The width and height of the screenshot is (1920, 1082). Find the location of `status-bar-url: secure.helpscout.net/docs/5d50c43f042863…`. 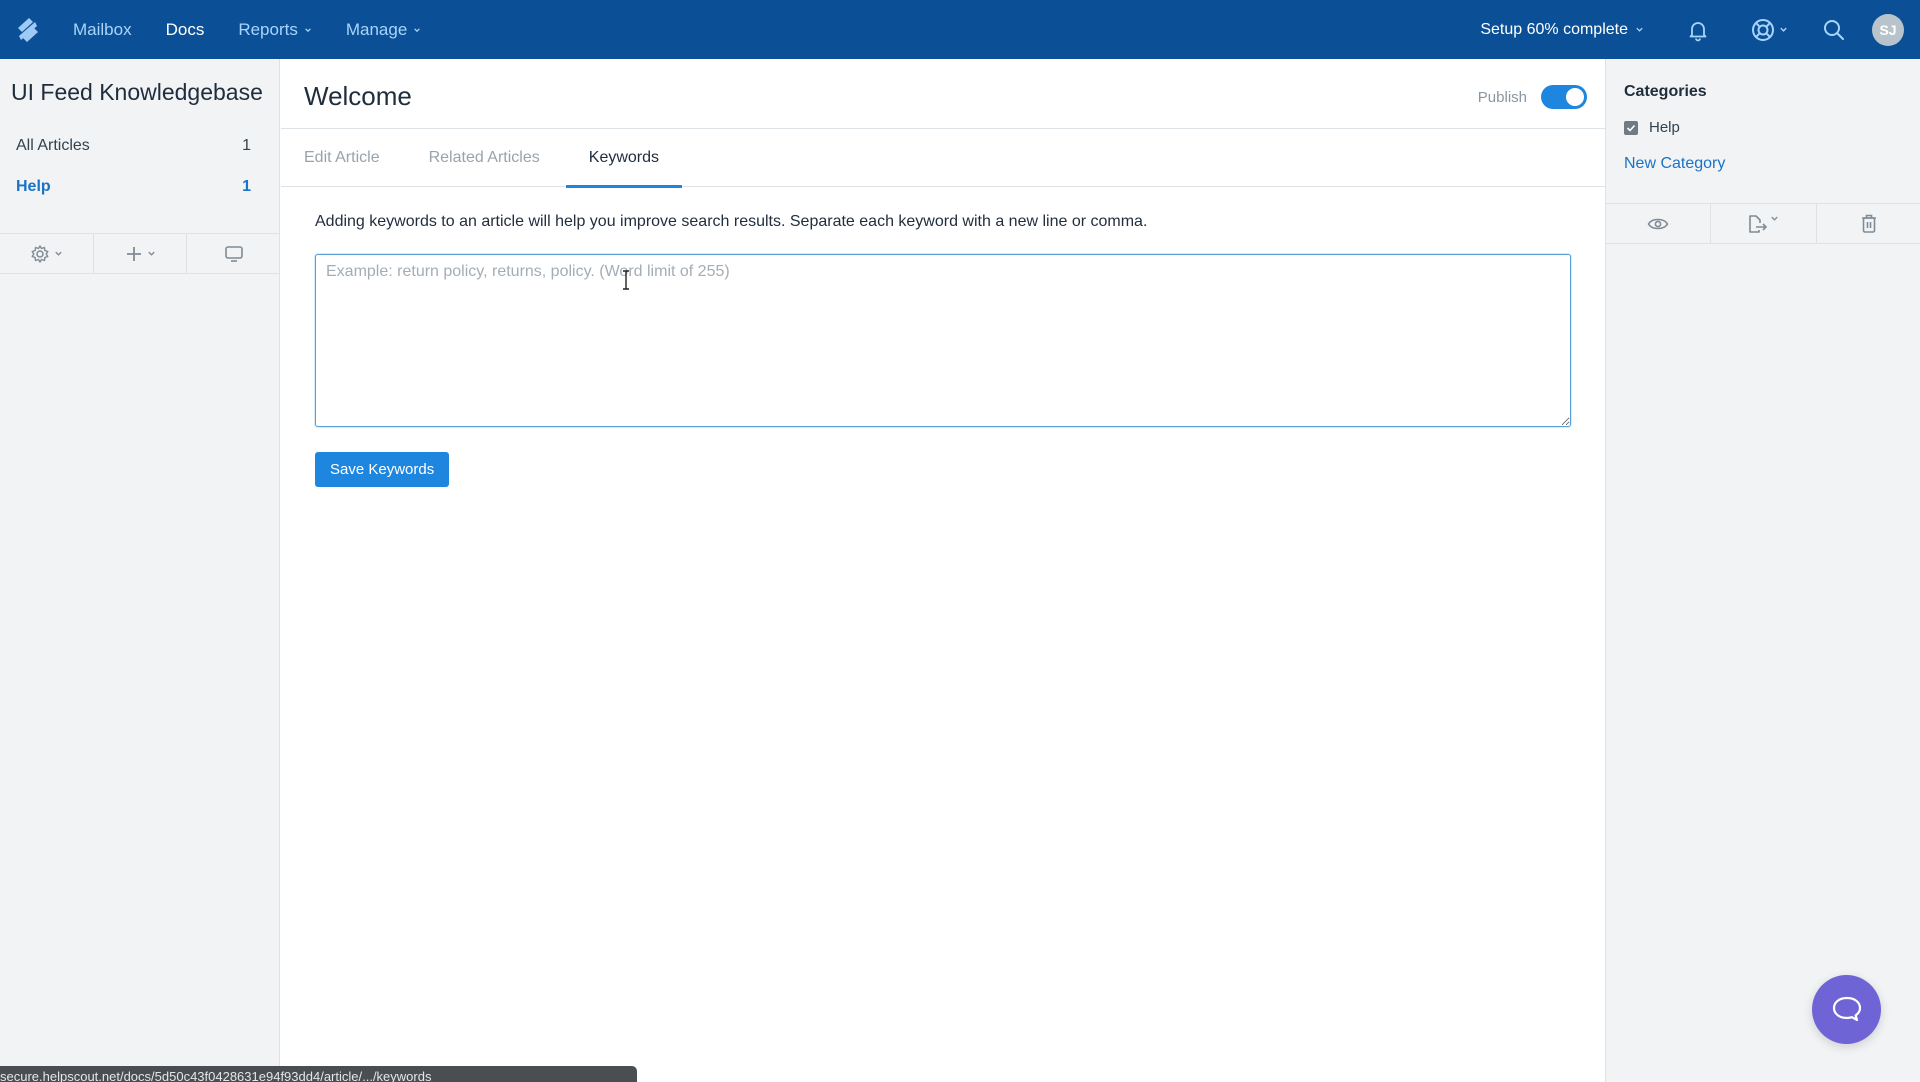

status-bar-url: secure.helpscout.net/docs/5d50c43f042863… is located at coordinates (318, 1074).